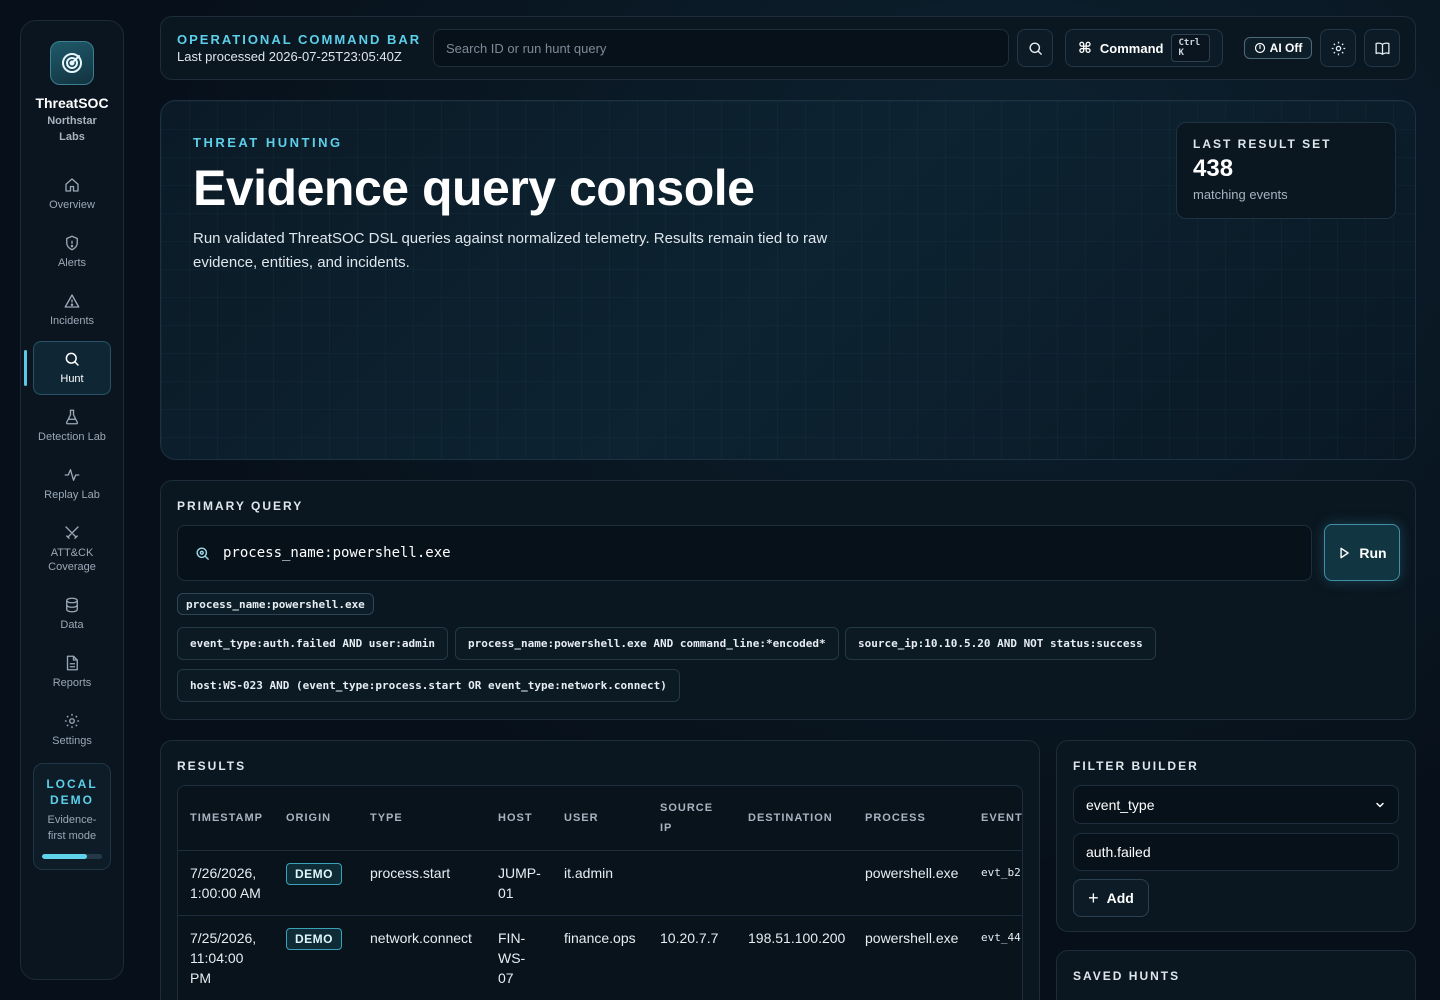  What do you see at coordinates (337, 553) in the screenshot?
I see `query-text: process_name:powershell.exe` at bounding box center [337, 553].